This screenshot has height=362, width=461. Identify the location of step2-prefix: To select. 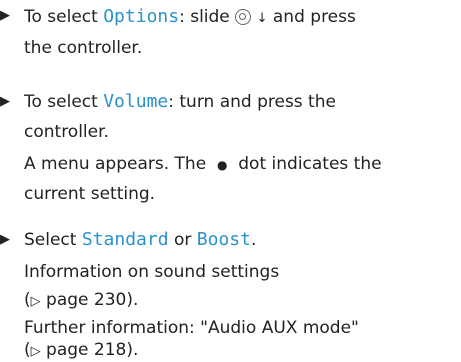
(64, 102).